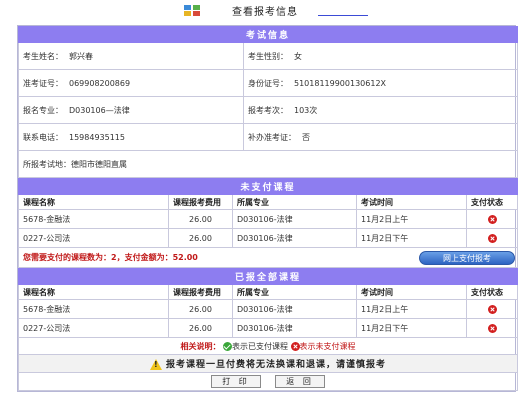 This screenshot has width=525, height=409. What do you see at coordinates (110, 257) in the screenshot?
I see `payment-due-text: 您需要支付的课程数为：2，支付金额为：52.00` at bounding box center [110, 257].